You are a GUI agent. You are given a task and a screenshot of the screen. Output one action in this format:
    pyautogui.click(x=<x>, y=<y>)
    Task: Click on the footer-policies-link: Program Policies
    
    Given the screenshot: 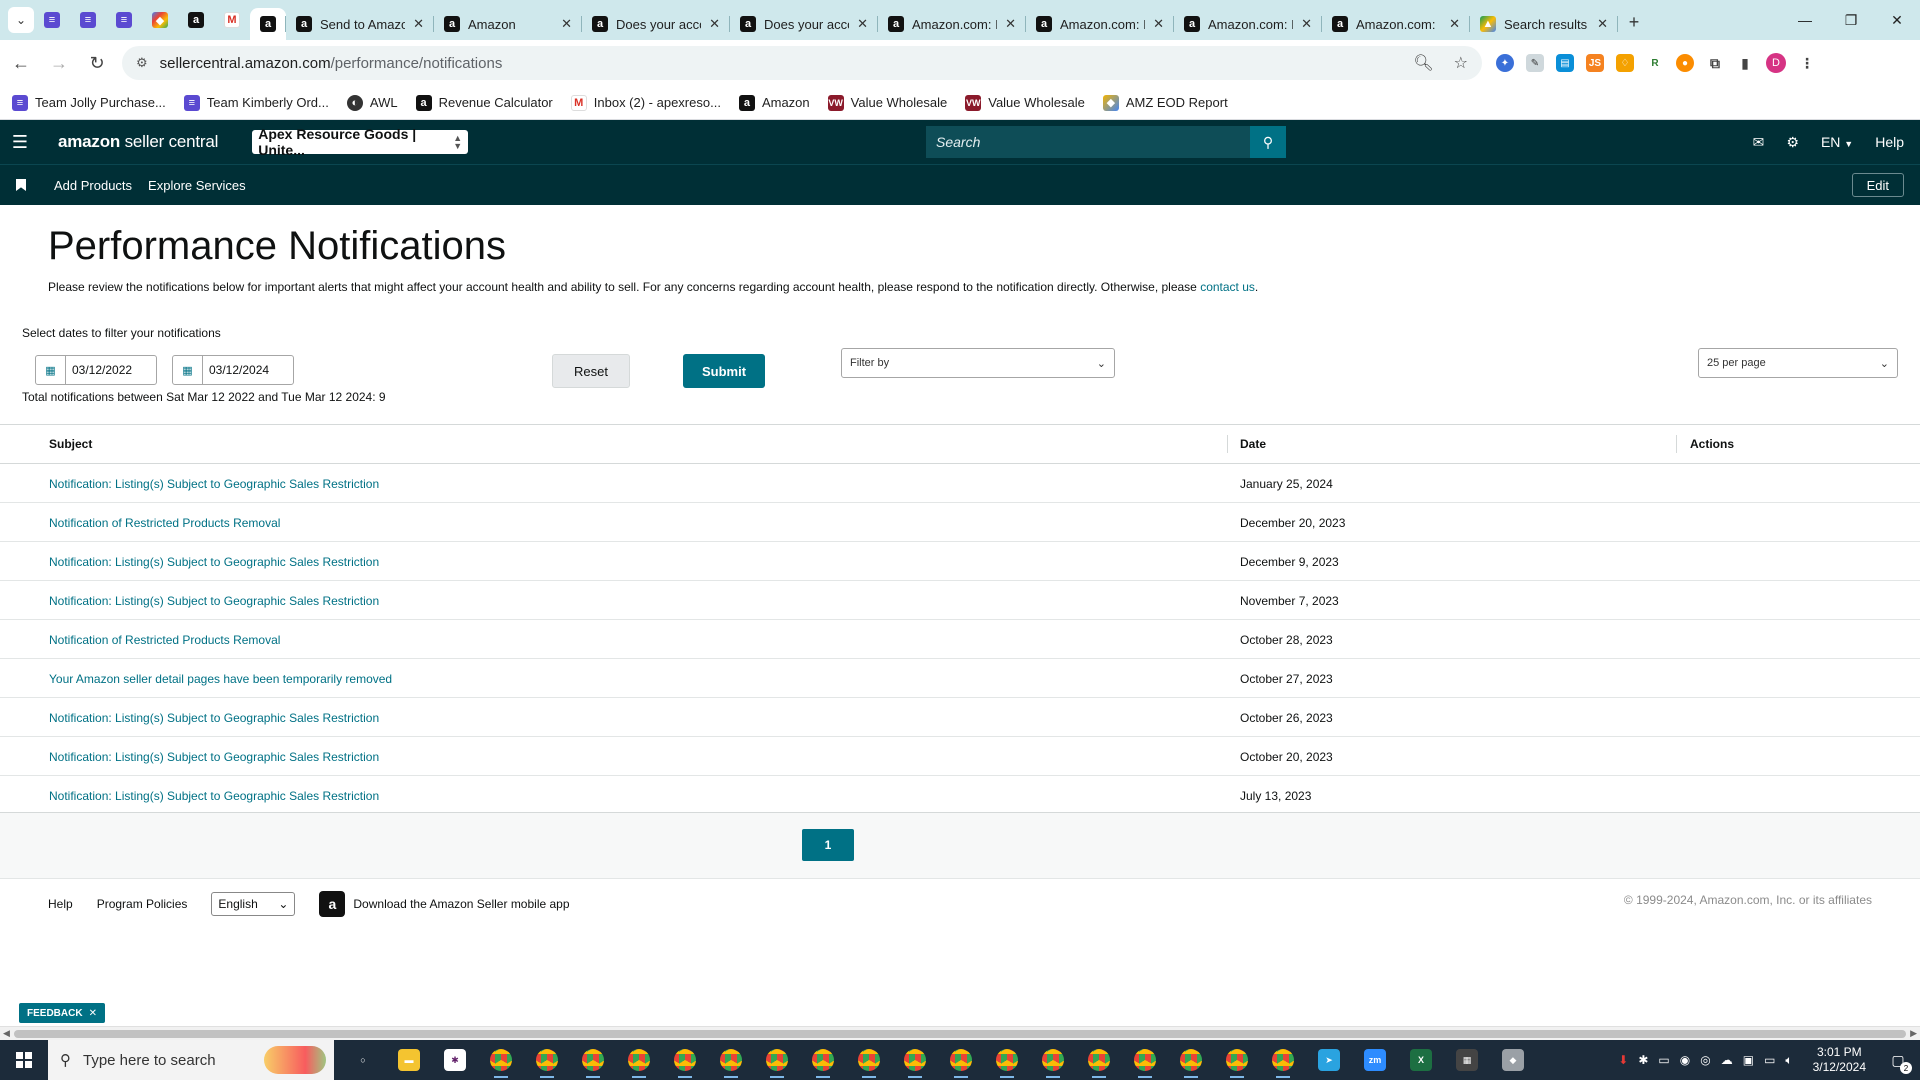 What is the action you would take?
    pyautogui.click(x=142, y=904)
    